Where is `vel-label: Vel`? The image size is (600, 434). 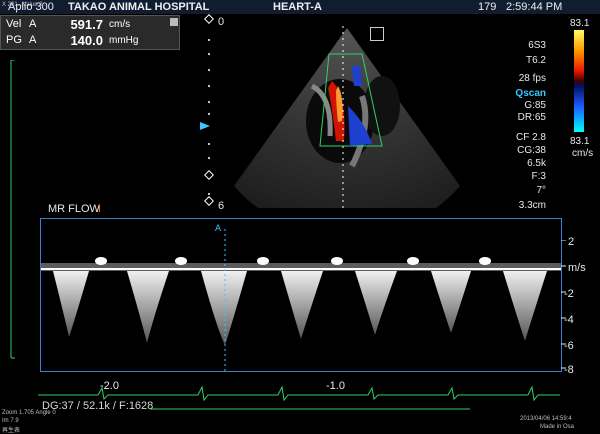 vel-label: Vel is located at coordinates (14, 24).